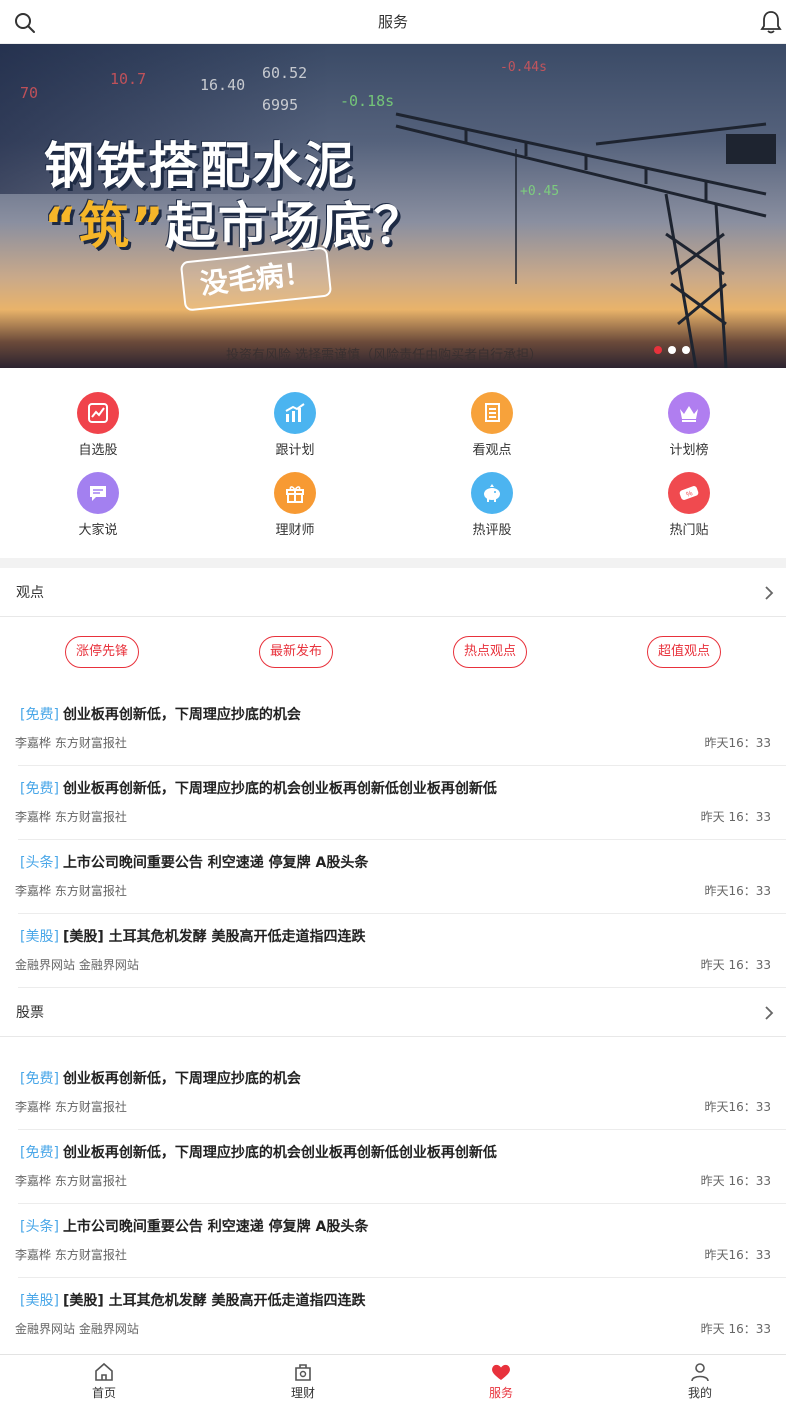  I want to click on grid-item-hot-stocks: 热评股, so click(492, 512).